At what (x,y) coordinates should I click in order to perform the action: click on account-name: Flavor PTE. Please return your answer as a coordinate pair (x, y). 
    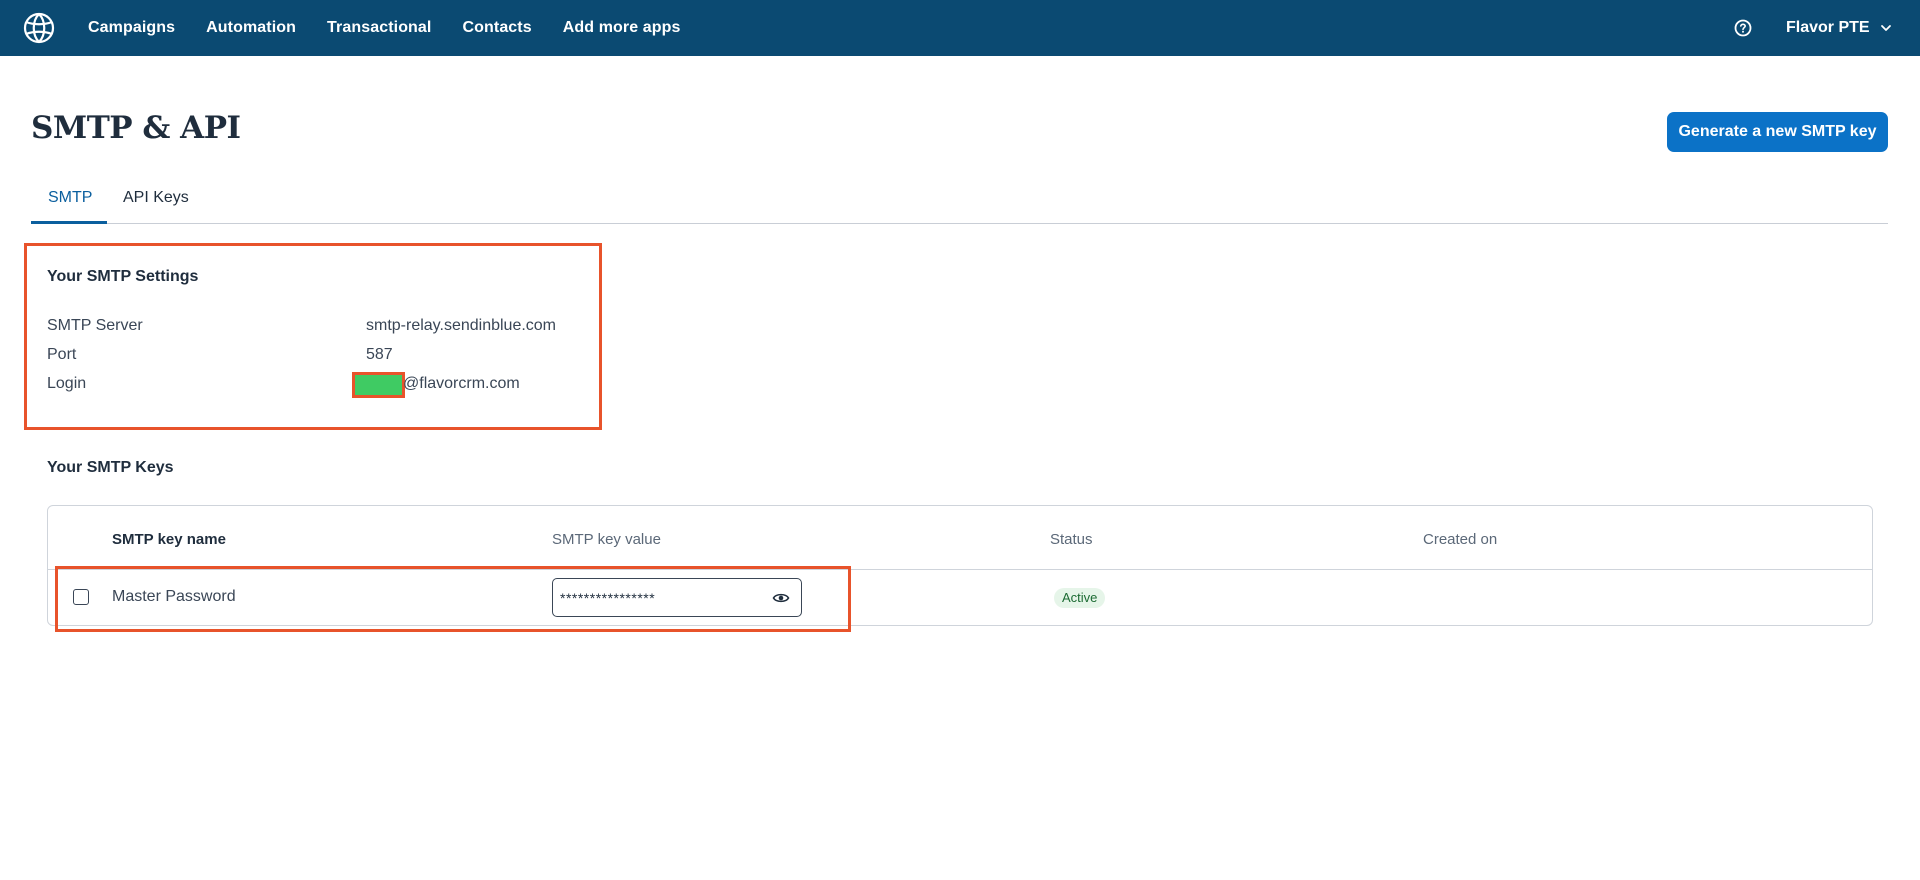
    Looking at the image, I should click on (1828, 27).